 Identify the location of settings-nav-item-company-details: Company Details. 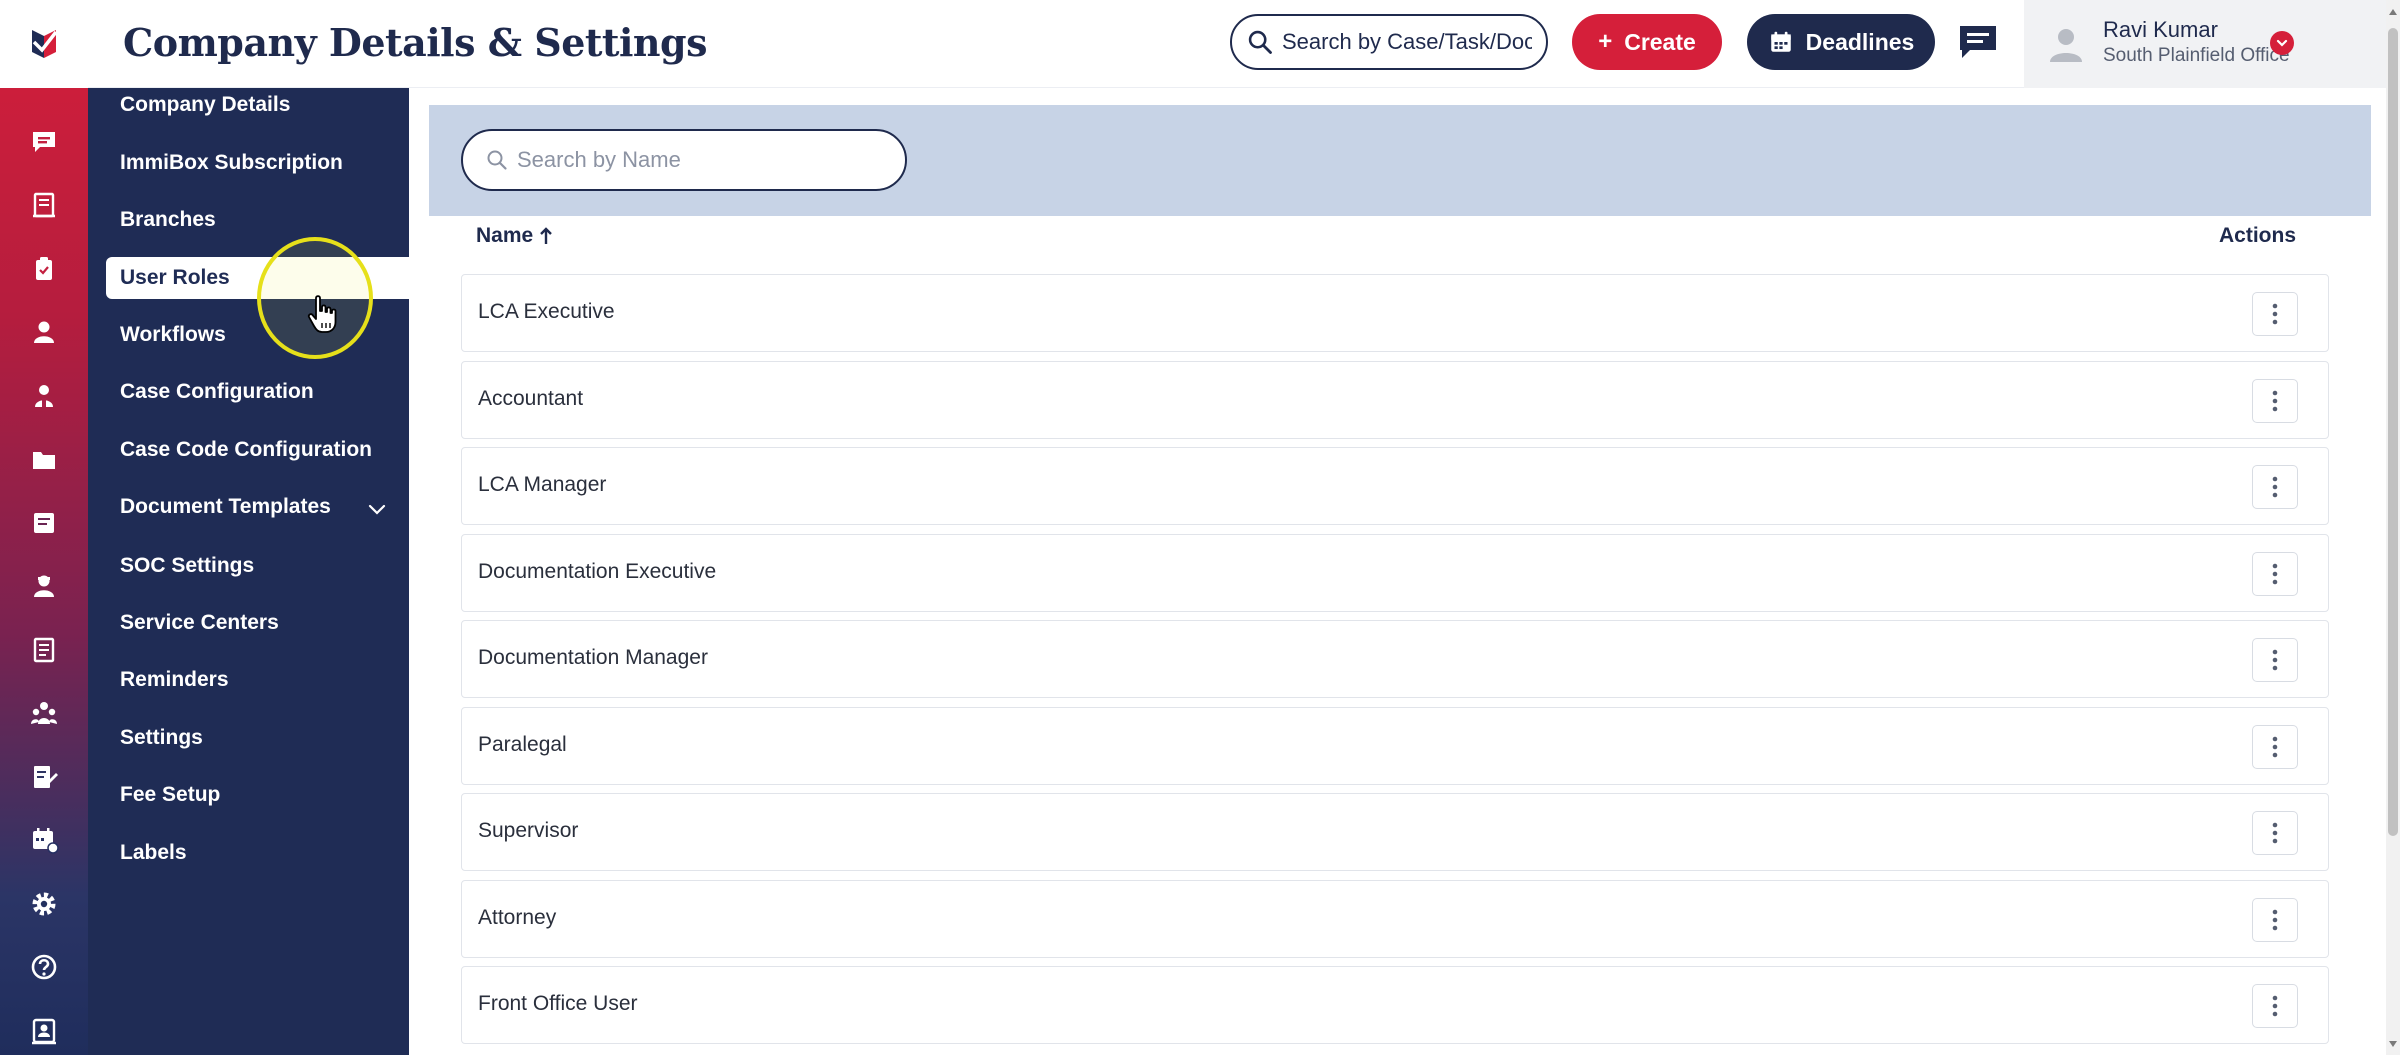
(264, 105).